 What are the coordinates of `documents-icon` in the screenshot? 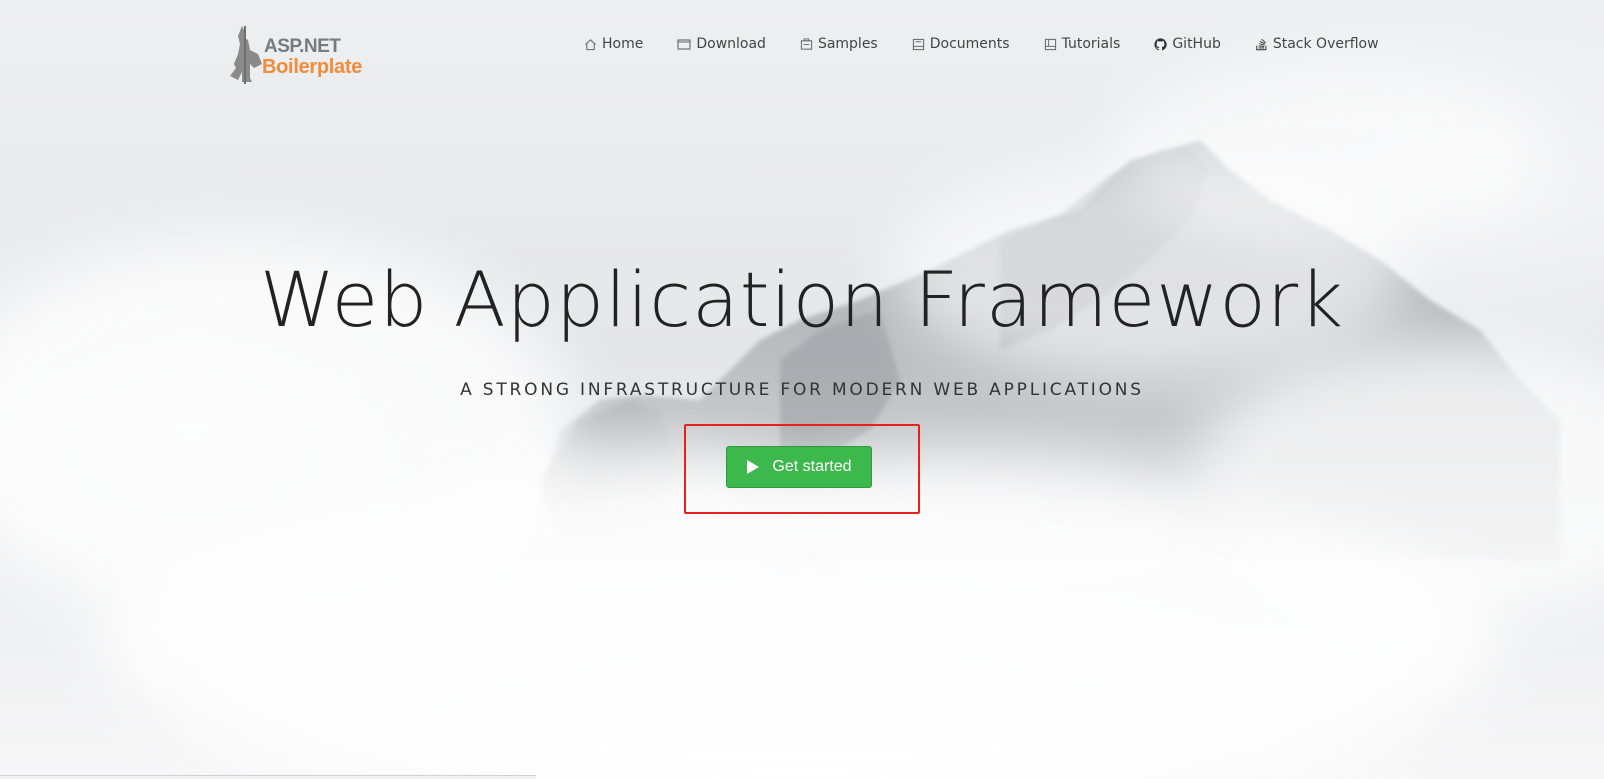 It's located at (918, 44).